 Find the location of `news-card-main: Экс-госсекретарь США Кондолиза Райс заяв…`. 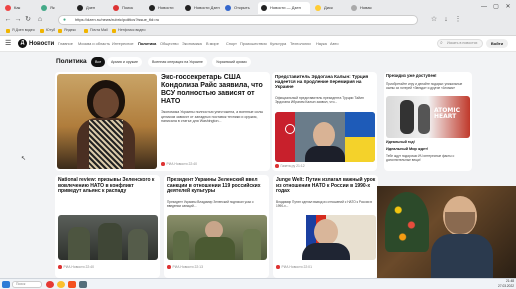

news-card-main: Экс-госсекретарь США Кондолиза Райс заяв… is located at coordinates (162, 121).